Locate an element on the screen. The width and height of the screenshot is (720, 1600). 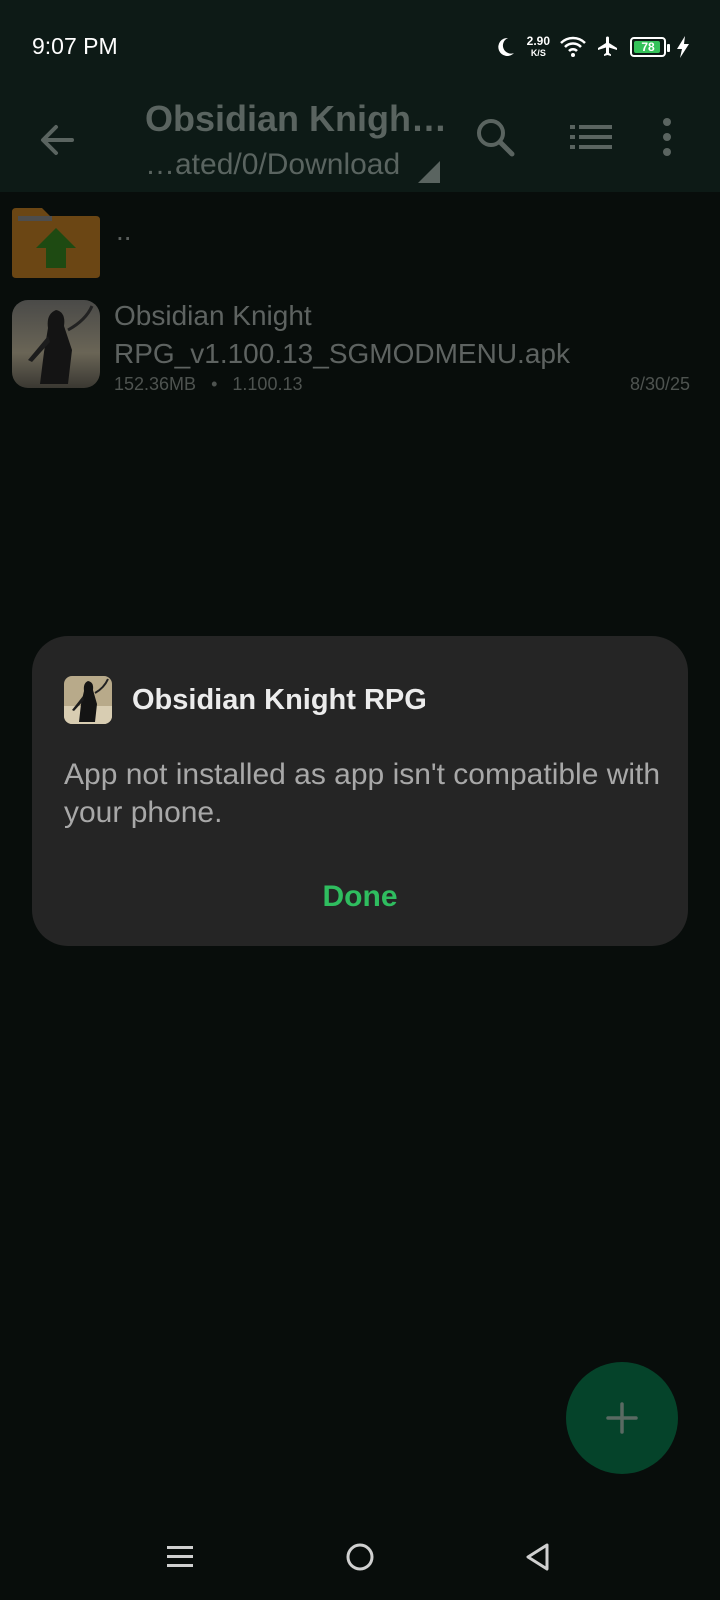
file-date: 8/30/25 is located at coordinates (659, 384).